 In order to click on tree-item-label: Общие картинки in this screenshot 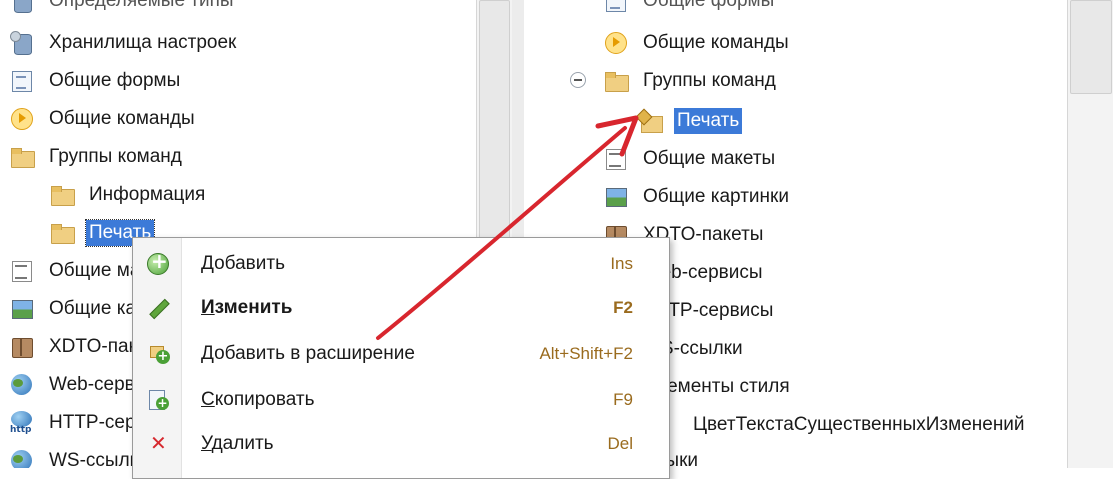, I will do `click(716, 196)`.